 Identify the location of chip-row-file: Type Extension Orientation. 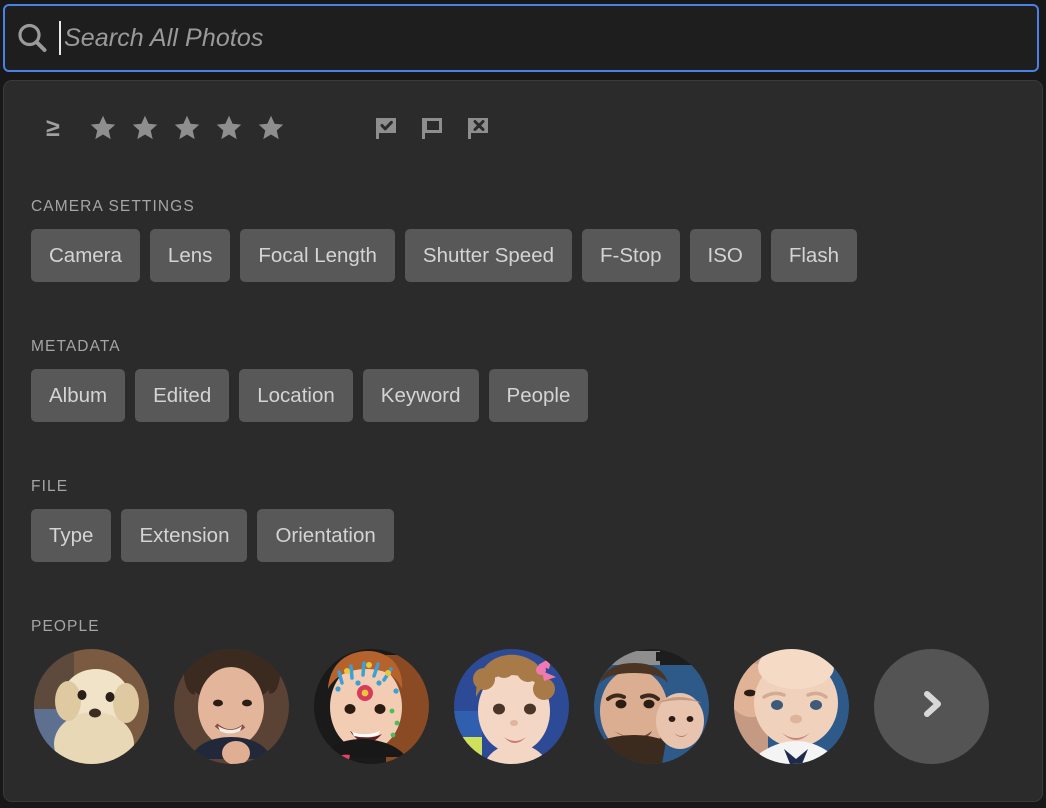
(536, 535).